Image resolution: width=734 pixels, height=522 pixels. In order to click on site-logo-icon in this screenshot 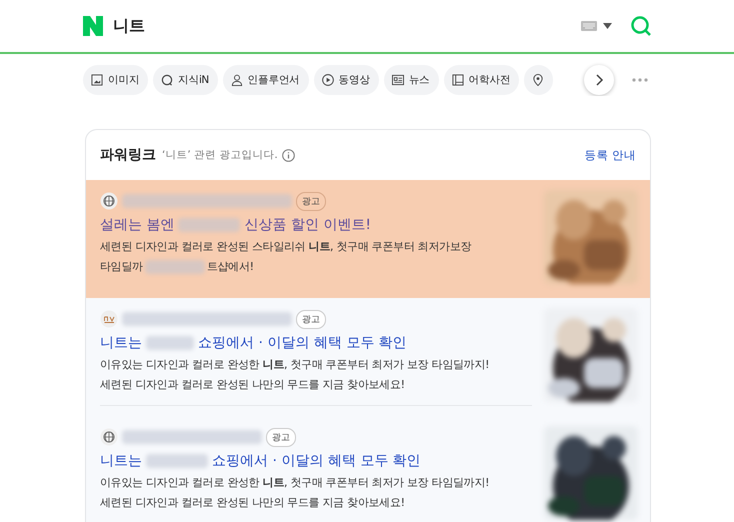, I will do `click(109, 319)`.